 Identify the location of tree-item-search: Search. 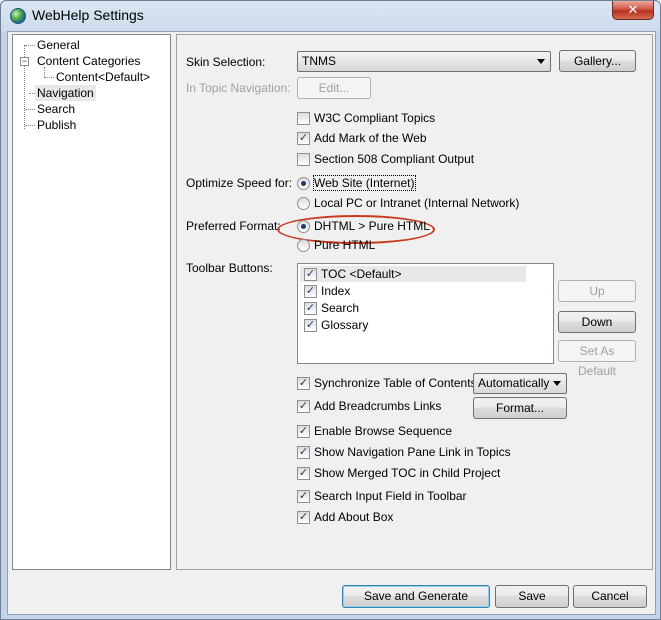
(56, 109).